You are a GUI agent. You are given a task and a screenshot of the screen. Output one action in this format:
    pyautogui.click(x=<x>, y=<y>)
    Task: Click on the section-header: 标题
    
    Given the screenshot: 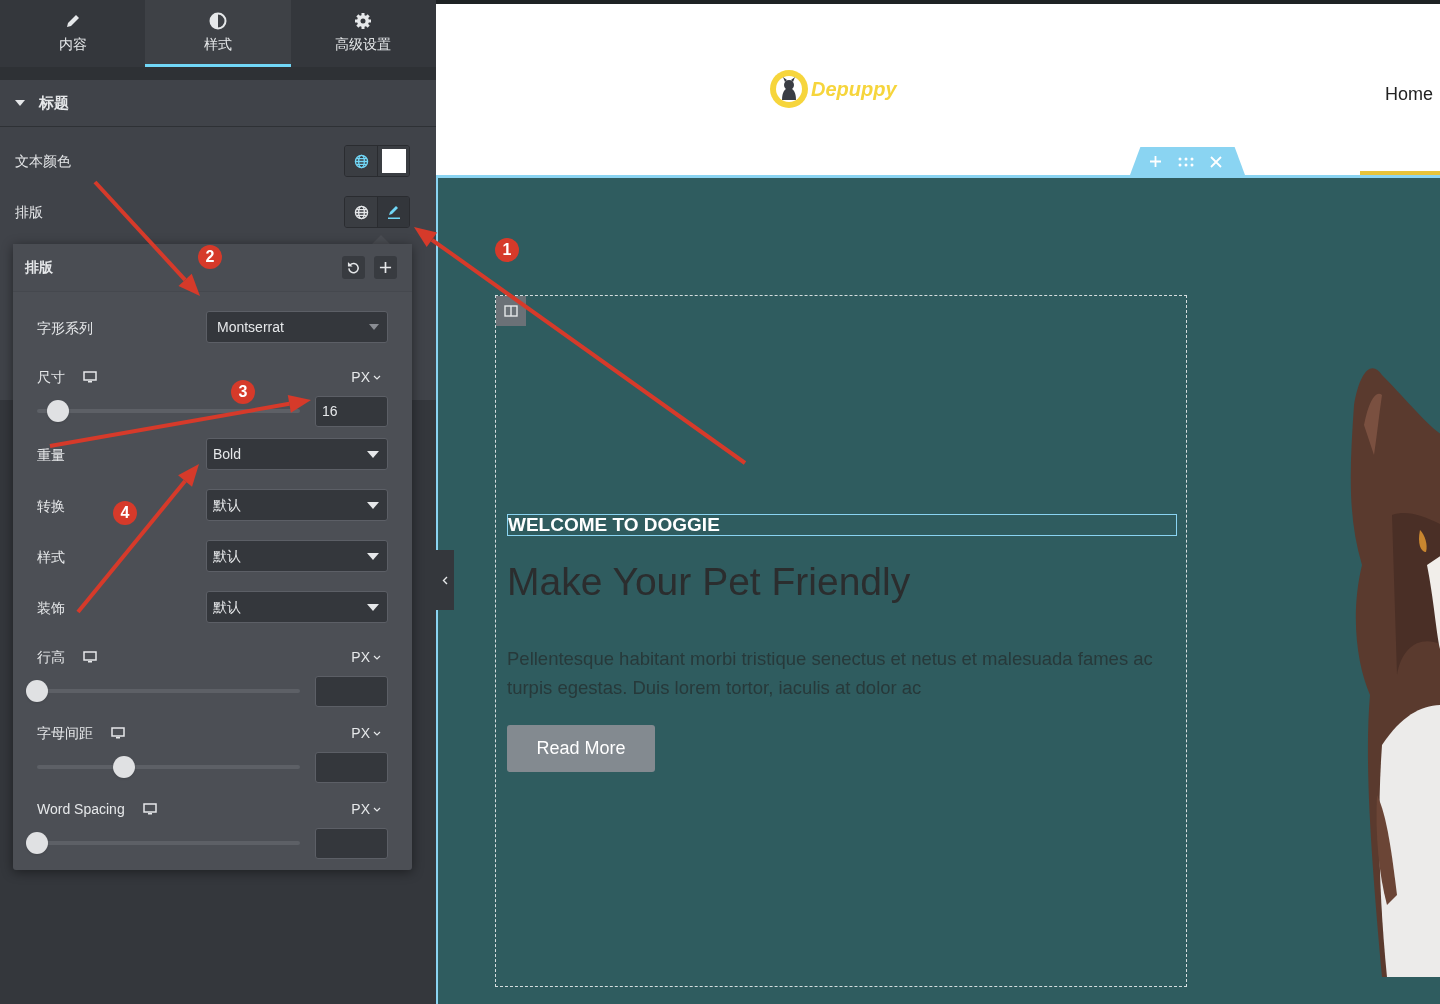 What is the action you would take?
    pyautogui.click(x=218, y=103)
    